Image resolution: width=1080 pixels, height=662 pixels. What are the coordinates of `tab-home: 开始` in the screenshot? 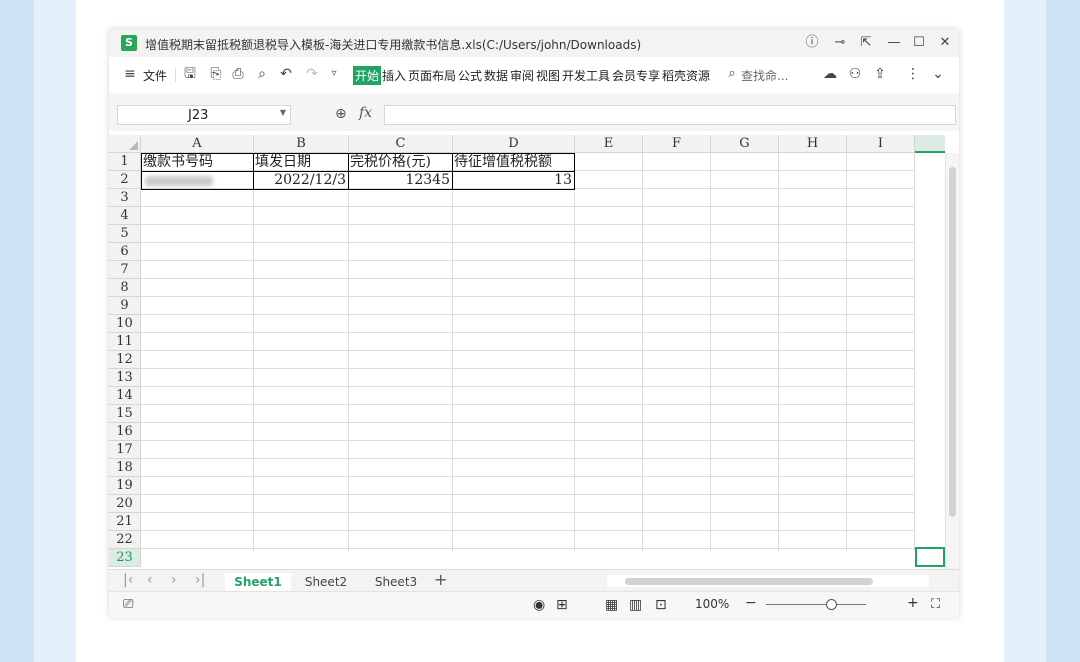 It's located at (367, 75).